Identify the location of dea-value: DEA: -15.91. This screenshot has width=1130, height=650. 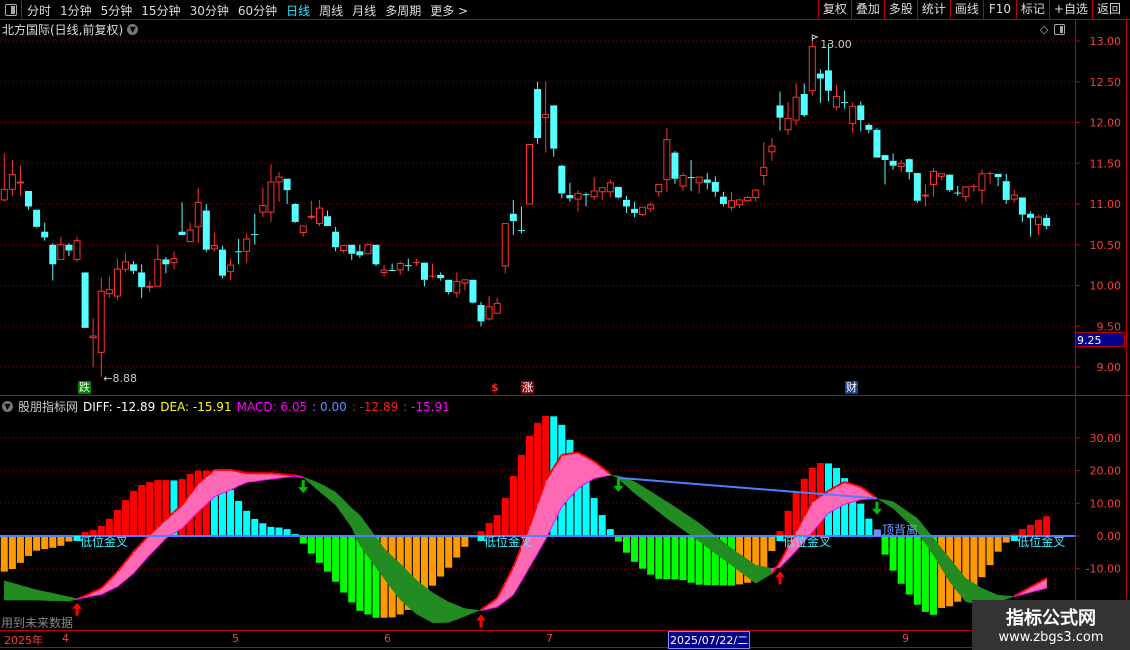
(196, 406).